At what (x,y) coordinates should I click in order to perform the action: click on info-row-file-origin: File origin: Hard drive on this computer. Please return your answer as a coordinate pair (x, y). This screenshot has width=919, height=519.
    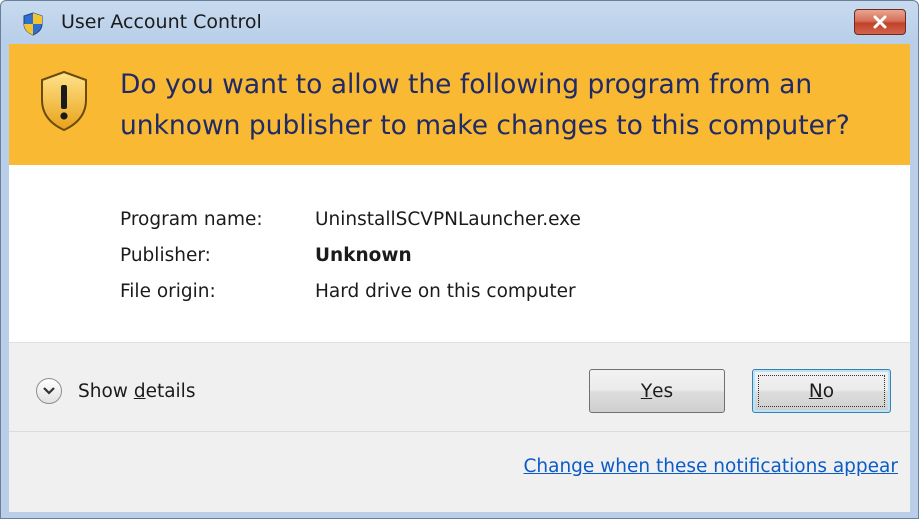
    Looking at the image, I should click on (350, 299).